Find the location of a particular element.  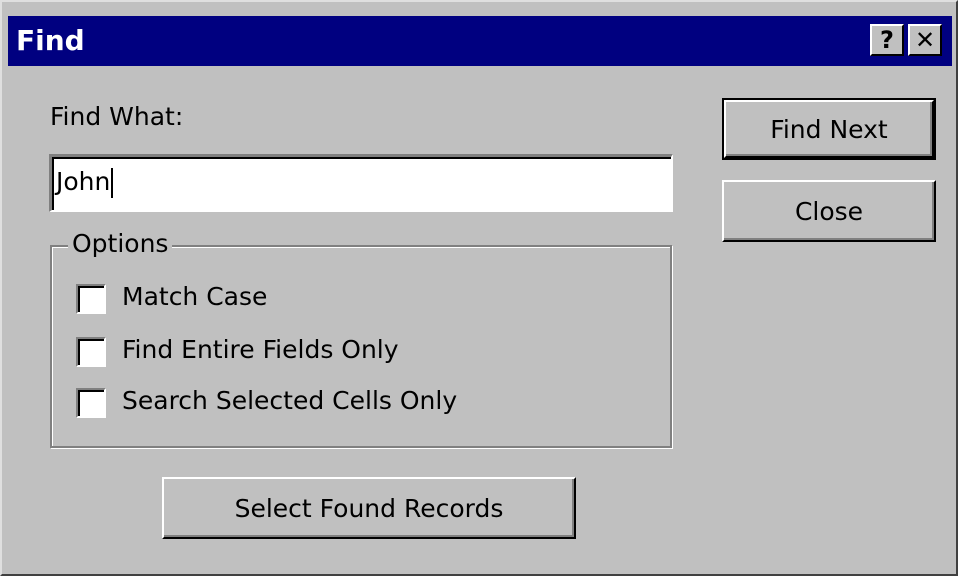

find-next-label: Find Next is located at coordinates (829, 129).